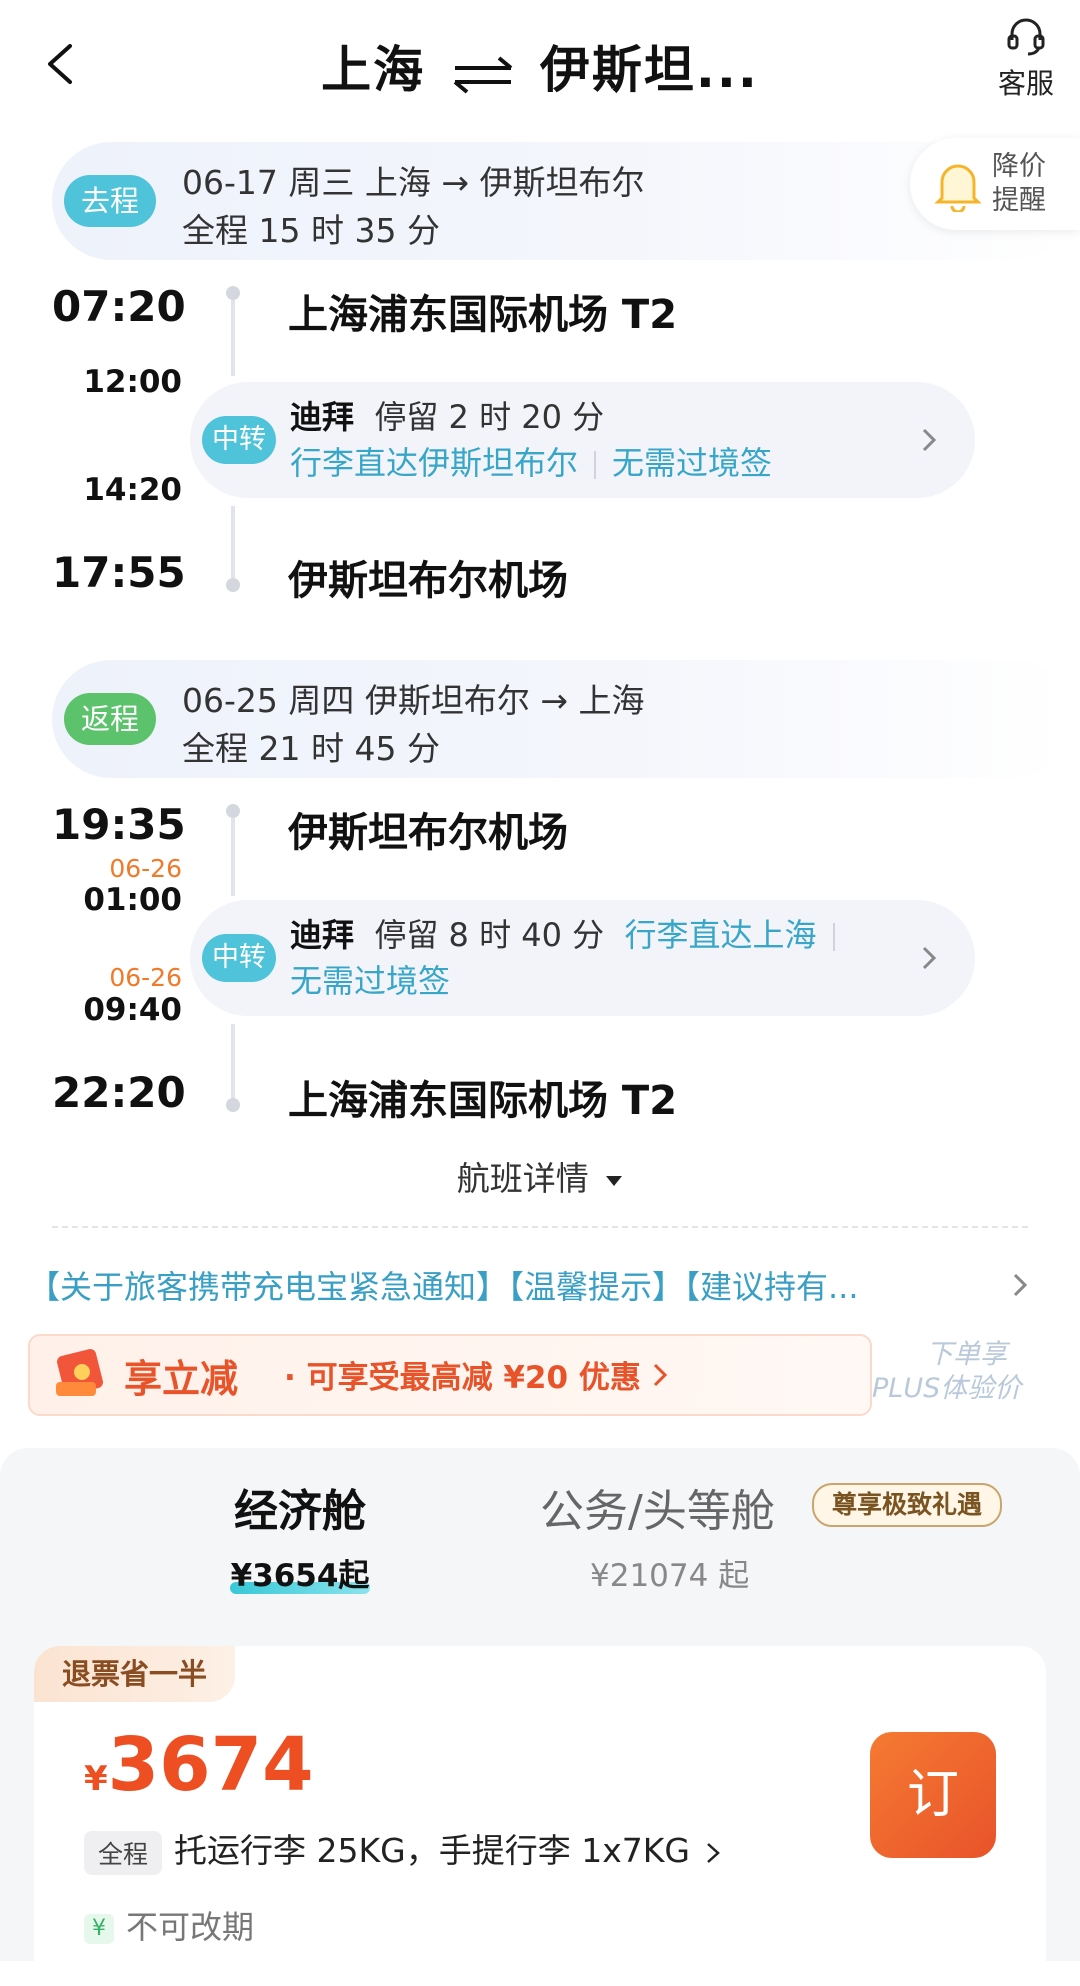 The image size is (1080, 1986). Describe the element at coordinates (670, 1576) in the screenshot. I see `business-price: ¥21074 起` at that location.